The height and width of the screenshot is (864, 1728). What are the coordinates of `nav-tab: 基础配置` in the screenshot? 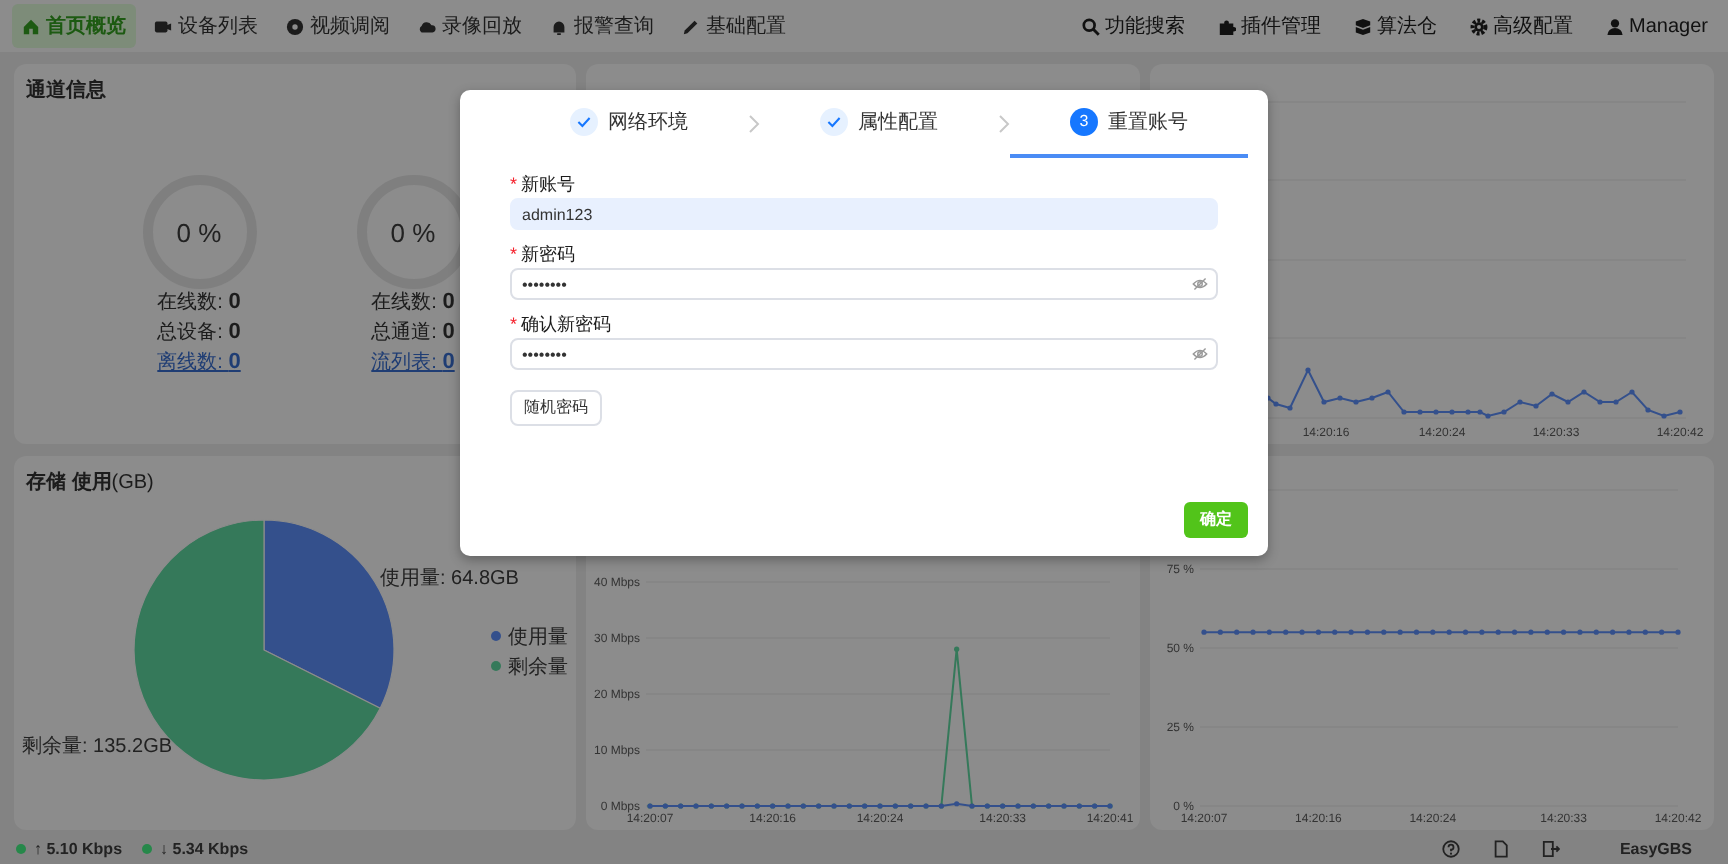 It's located at (734, 26).